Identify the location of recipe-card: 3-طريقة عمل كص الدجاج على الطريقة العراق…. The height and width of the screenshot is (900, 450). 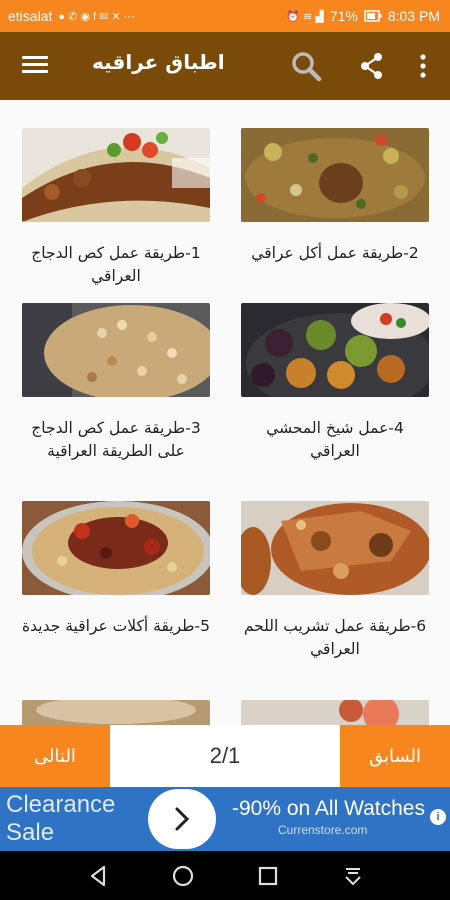
(121, 383).